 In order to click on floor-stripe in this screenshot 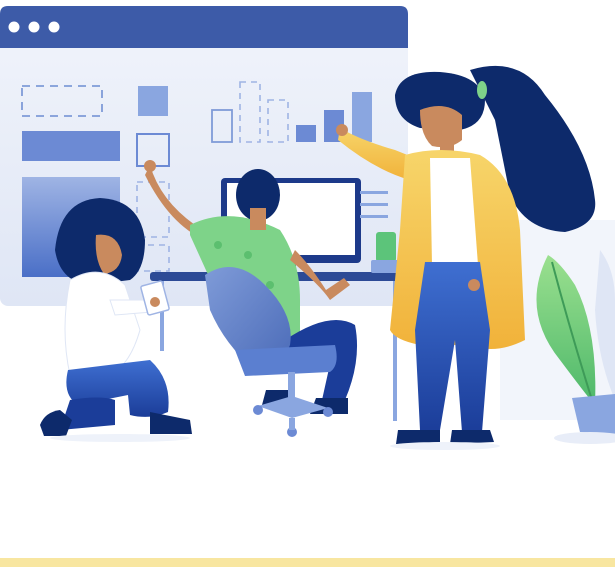, I will do `click(307, 562)`.